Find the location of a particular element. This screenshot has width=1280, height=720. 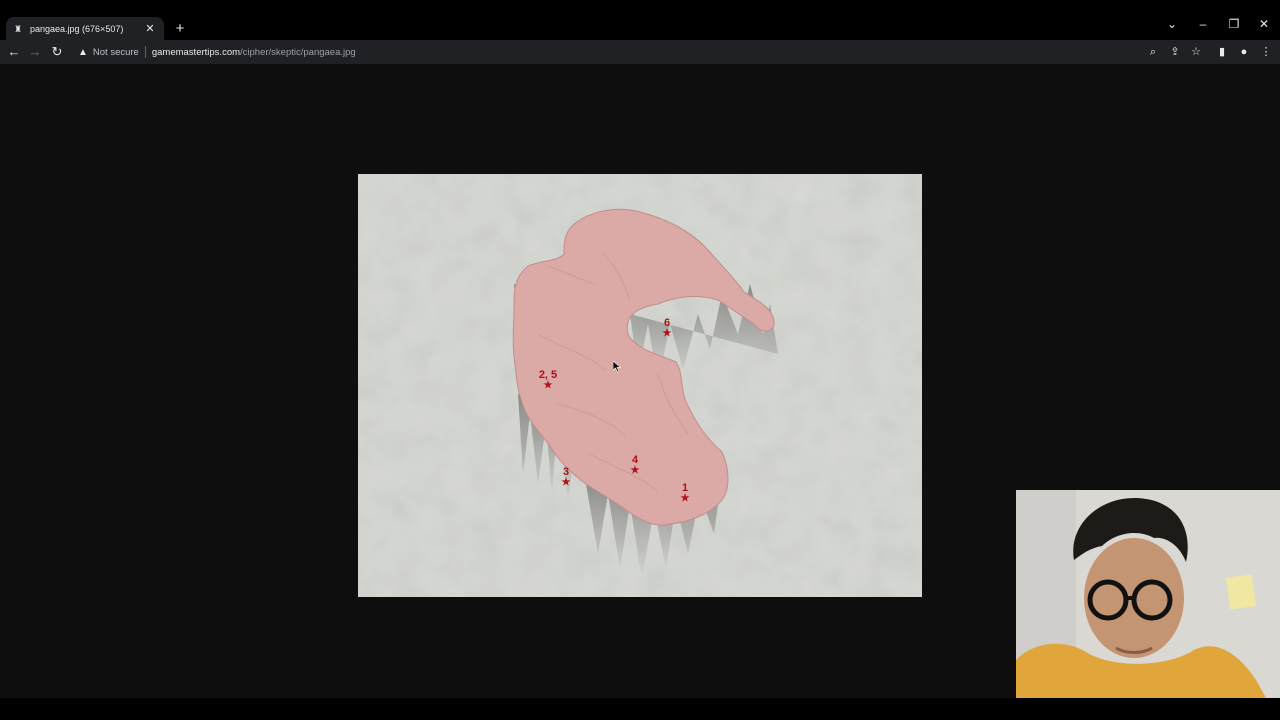

webcam-person-image is located at coordinates (1148, 594).